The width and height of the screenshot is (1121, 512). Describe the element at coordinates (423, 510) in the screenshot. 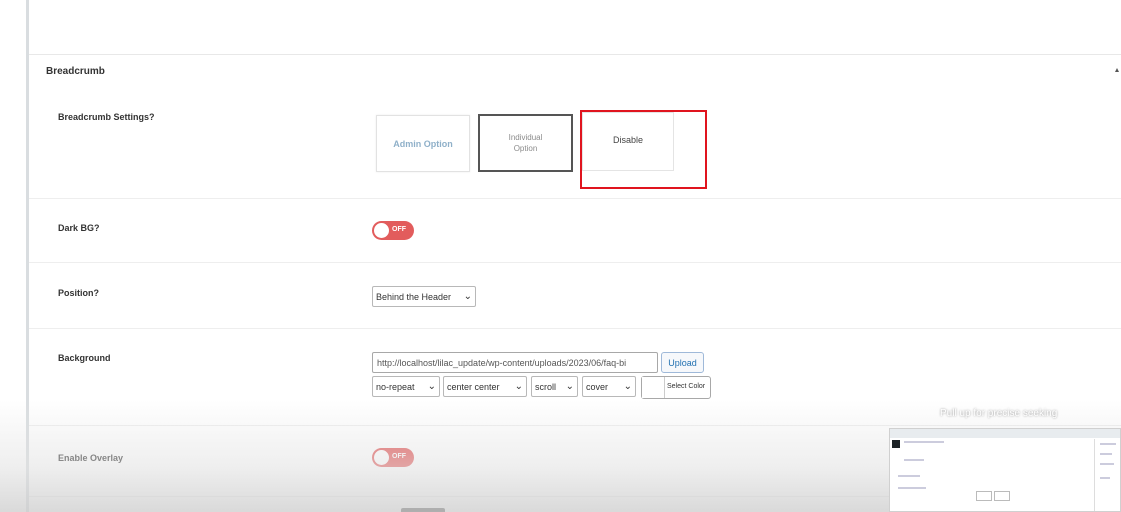

I see `next-row-control` at that location.